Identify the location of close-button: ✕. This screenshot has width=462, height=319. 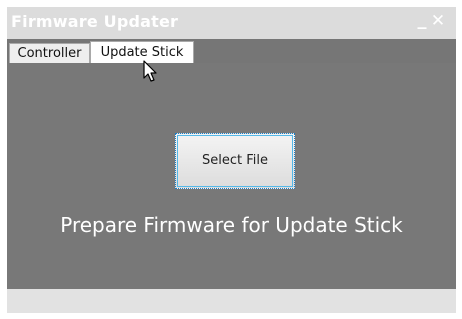
(438, 21).